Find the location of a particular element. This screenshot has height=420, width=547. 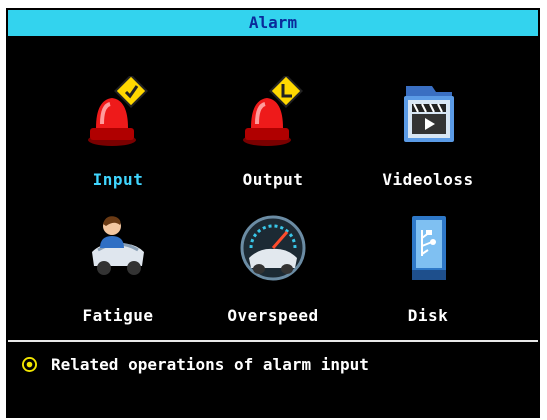

menu-item-input: Input is located at coordinates (118, 136).